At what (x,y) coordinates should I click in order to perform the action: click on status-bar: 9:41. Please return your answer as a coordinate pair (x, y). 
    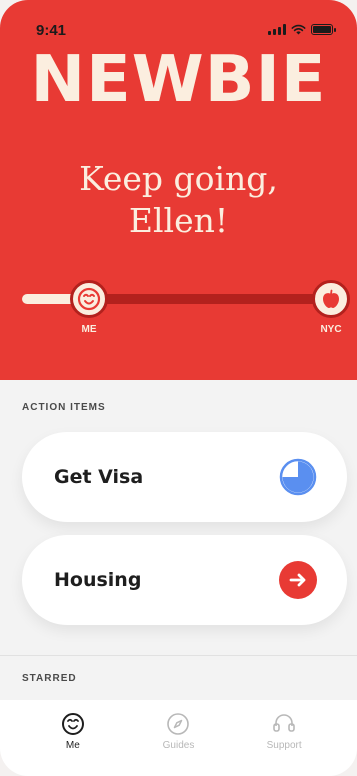
    Looking at the image, I should click on (178, 20).